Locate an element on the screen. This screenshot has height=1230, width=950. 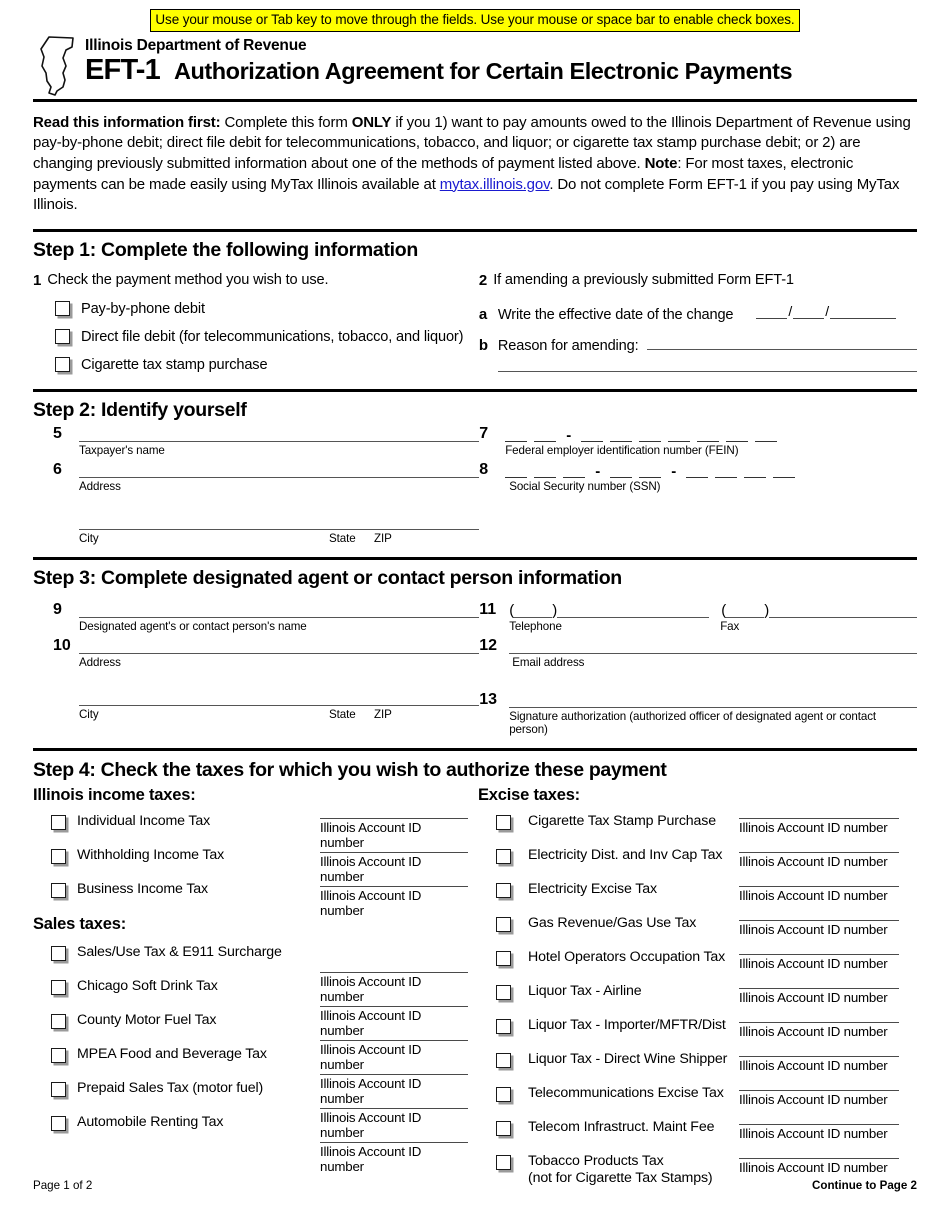
taxpayer-city-state-zip-input is located at coordinates (279, 523).